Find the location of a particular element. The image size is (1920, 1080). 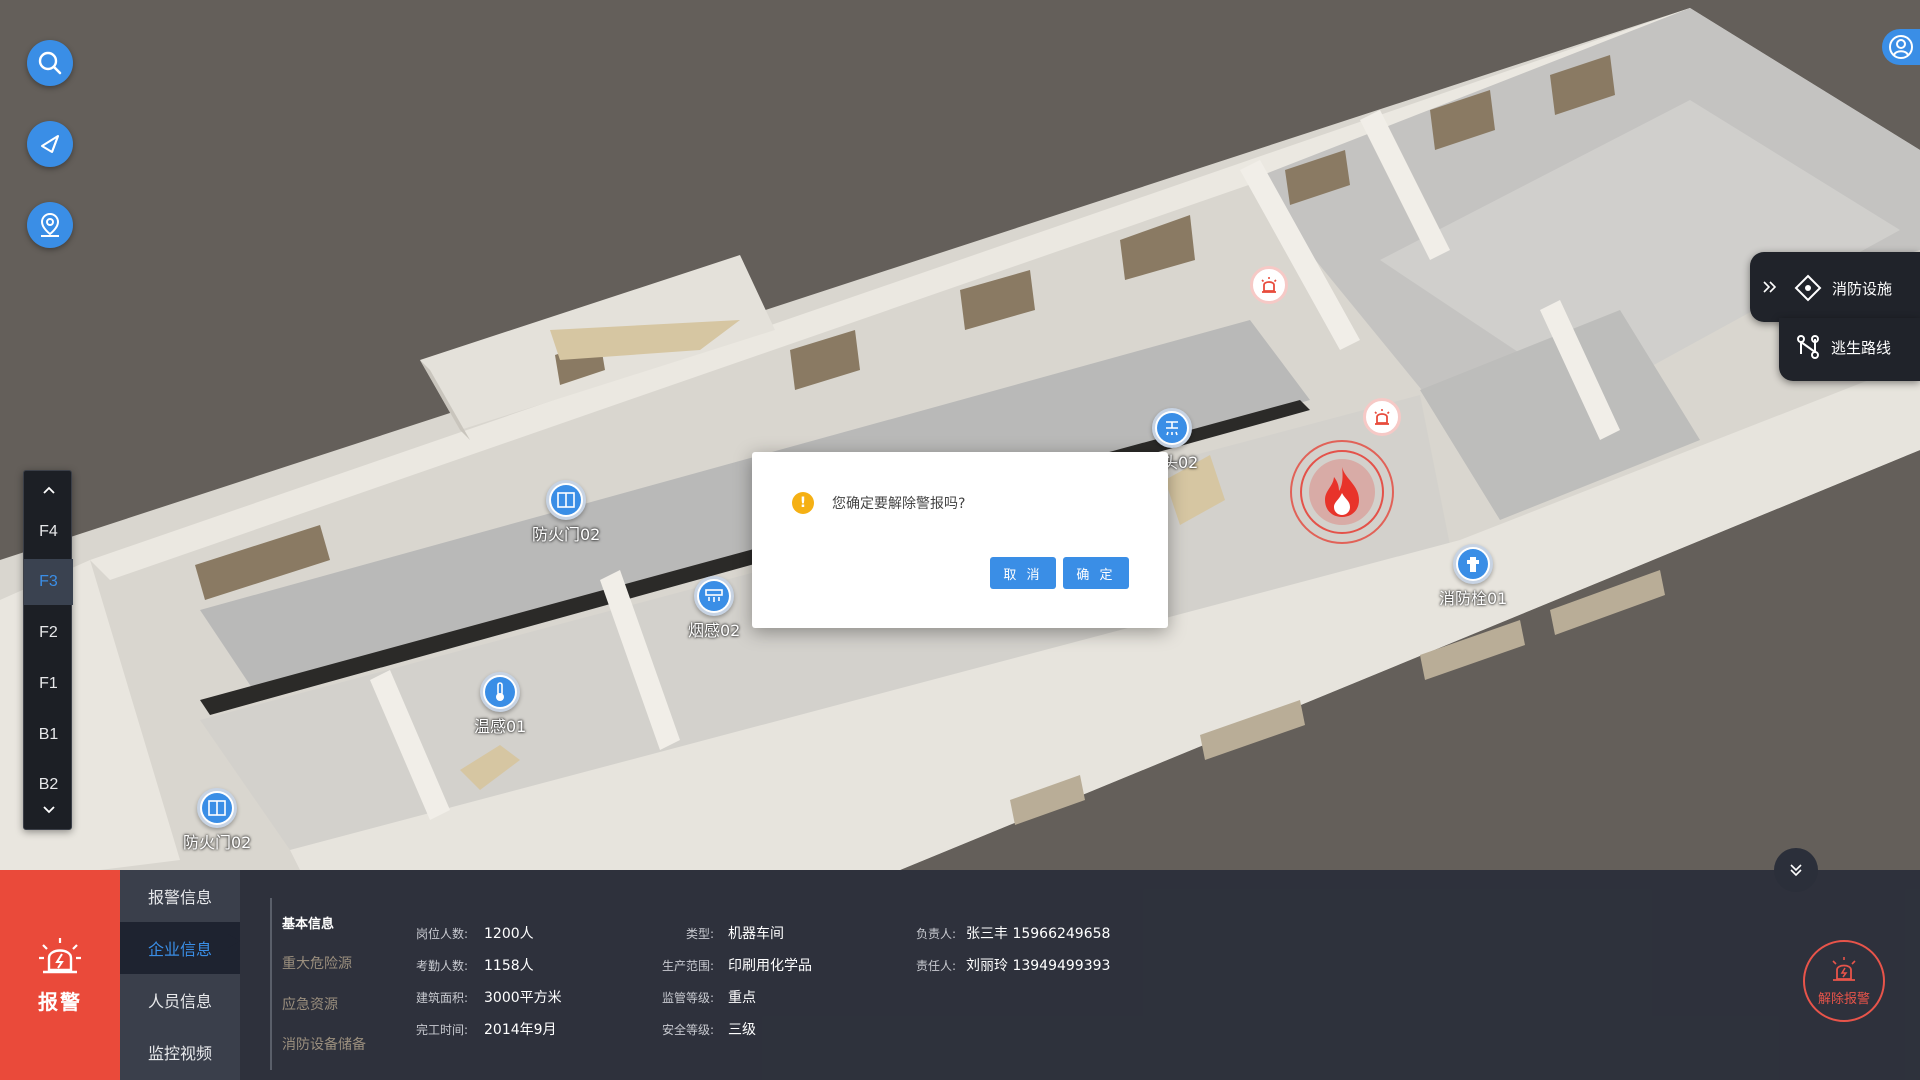

field-value: 三级 is located at coordinates (742, 1030).